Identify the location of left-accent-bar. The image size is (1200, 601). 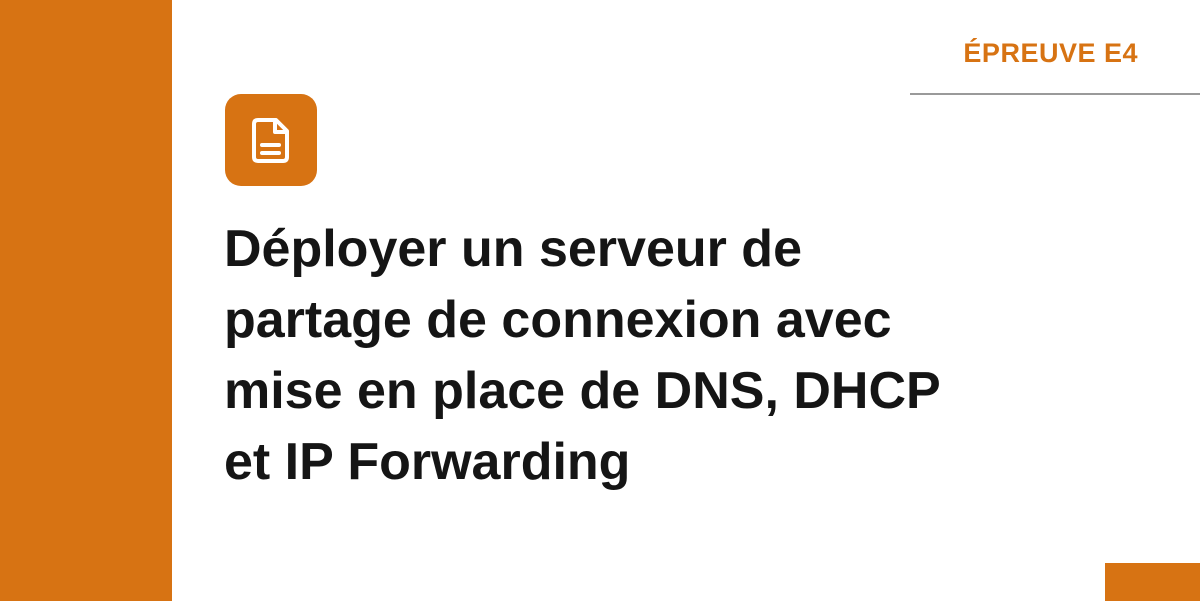
(86, 300).